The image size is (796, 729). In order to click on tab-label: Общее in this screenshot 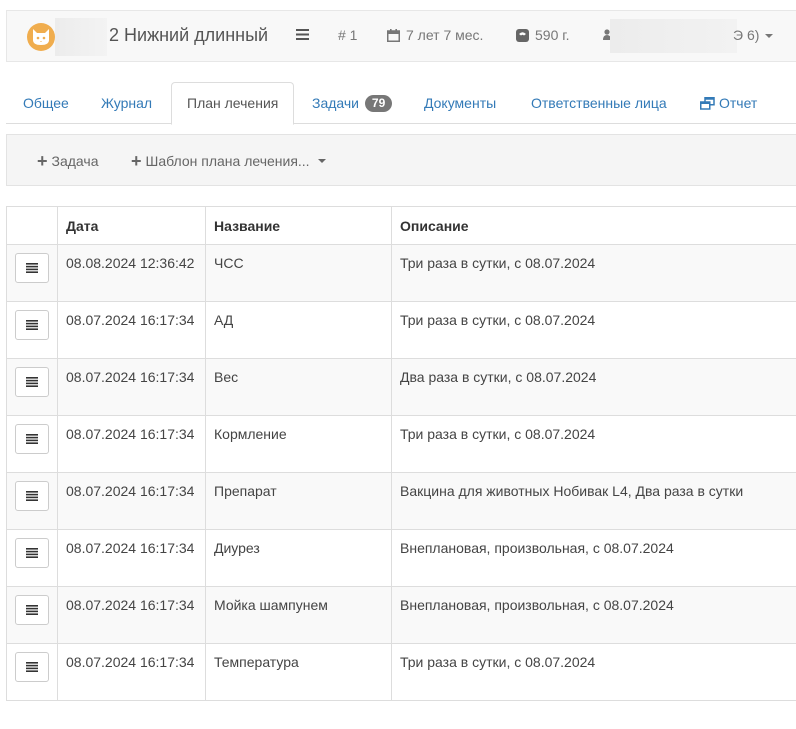, I will do `click(46, 103)`.